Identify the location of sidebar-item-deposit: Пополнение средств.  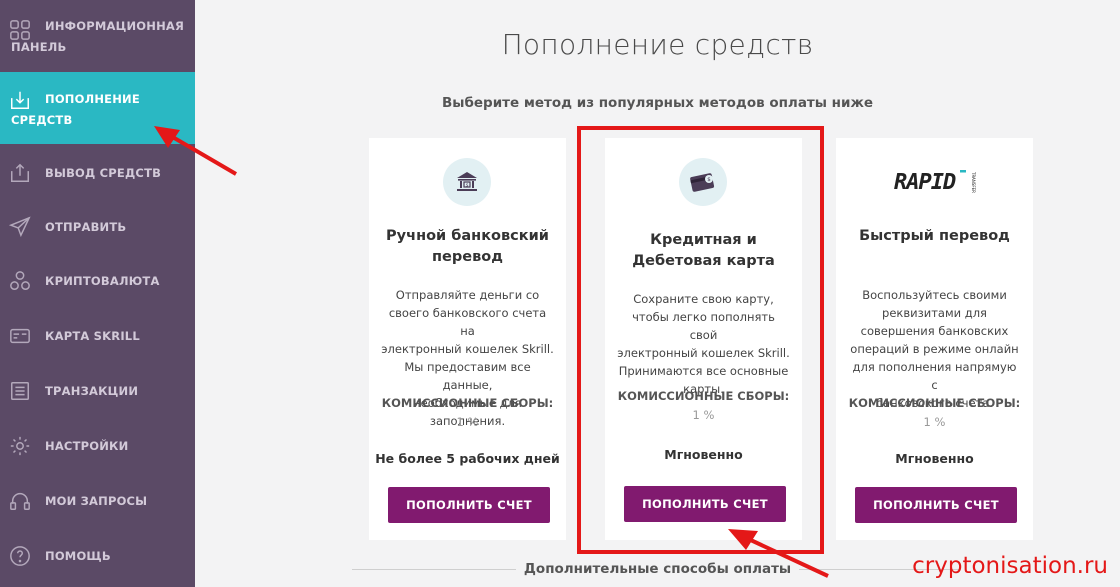
(97, 108).